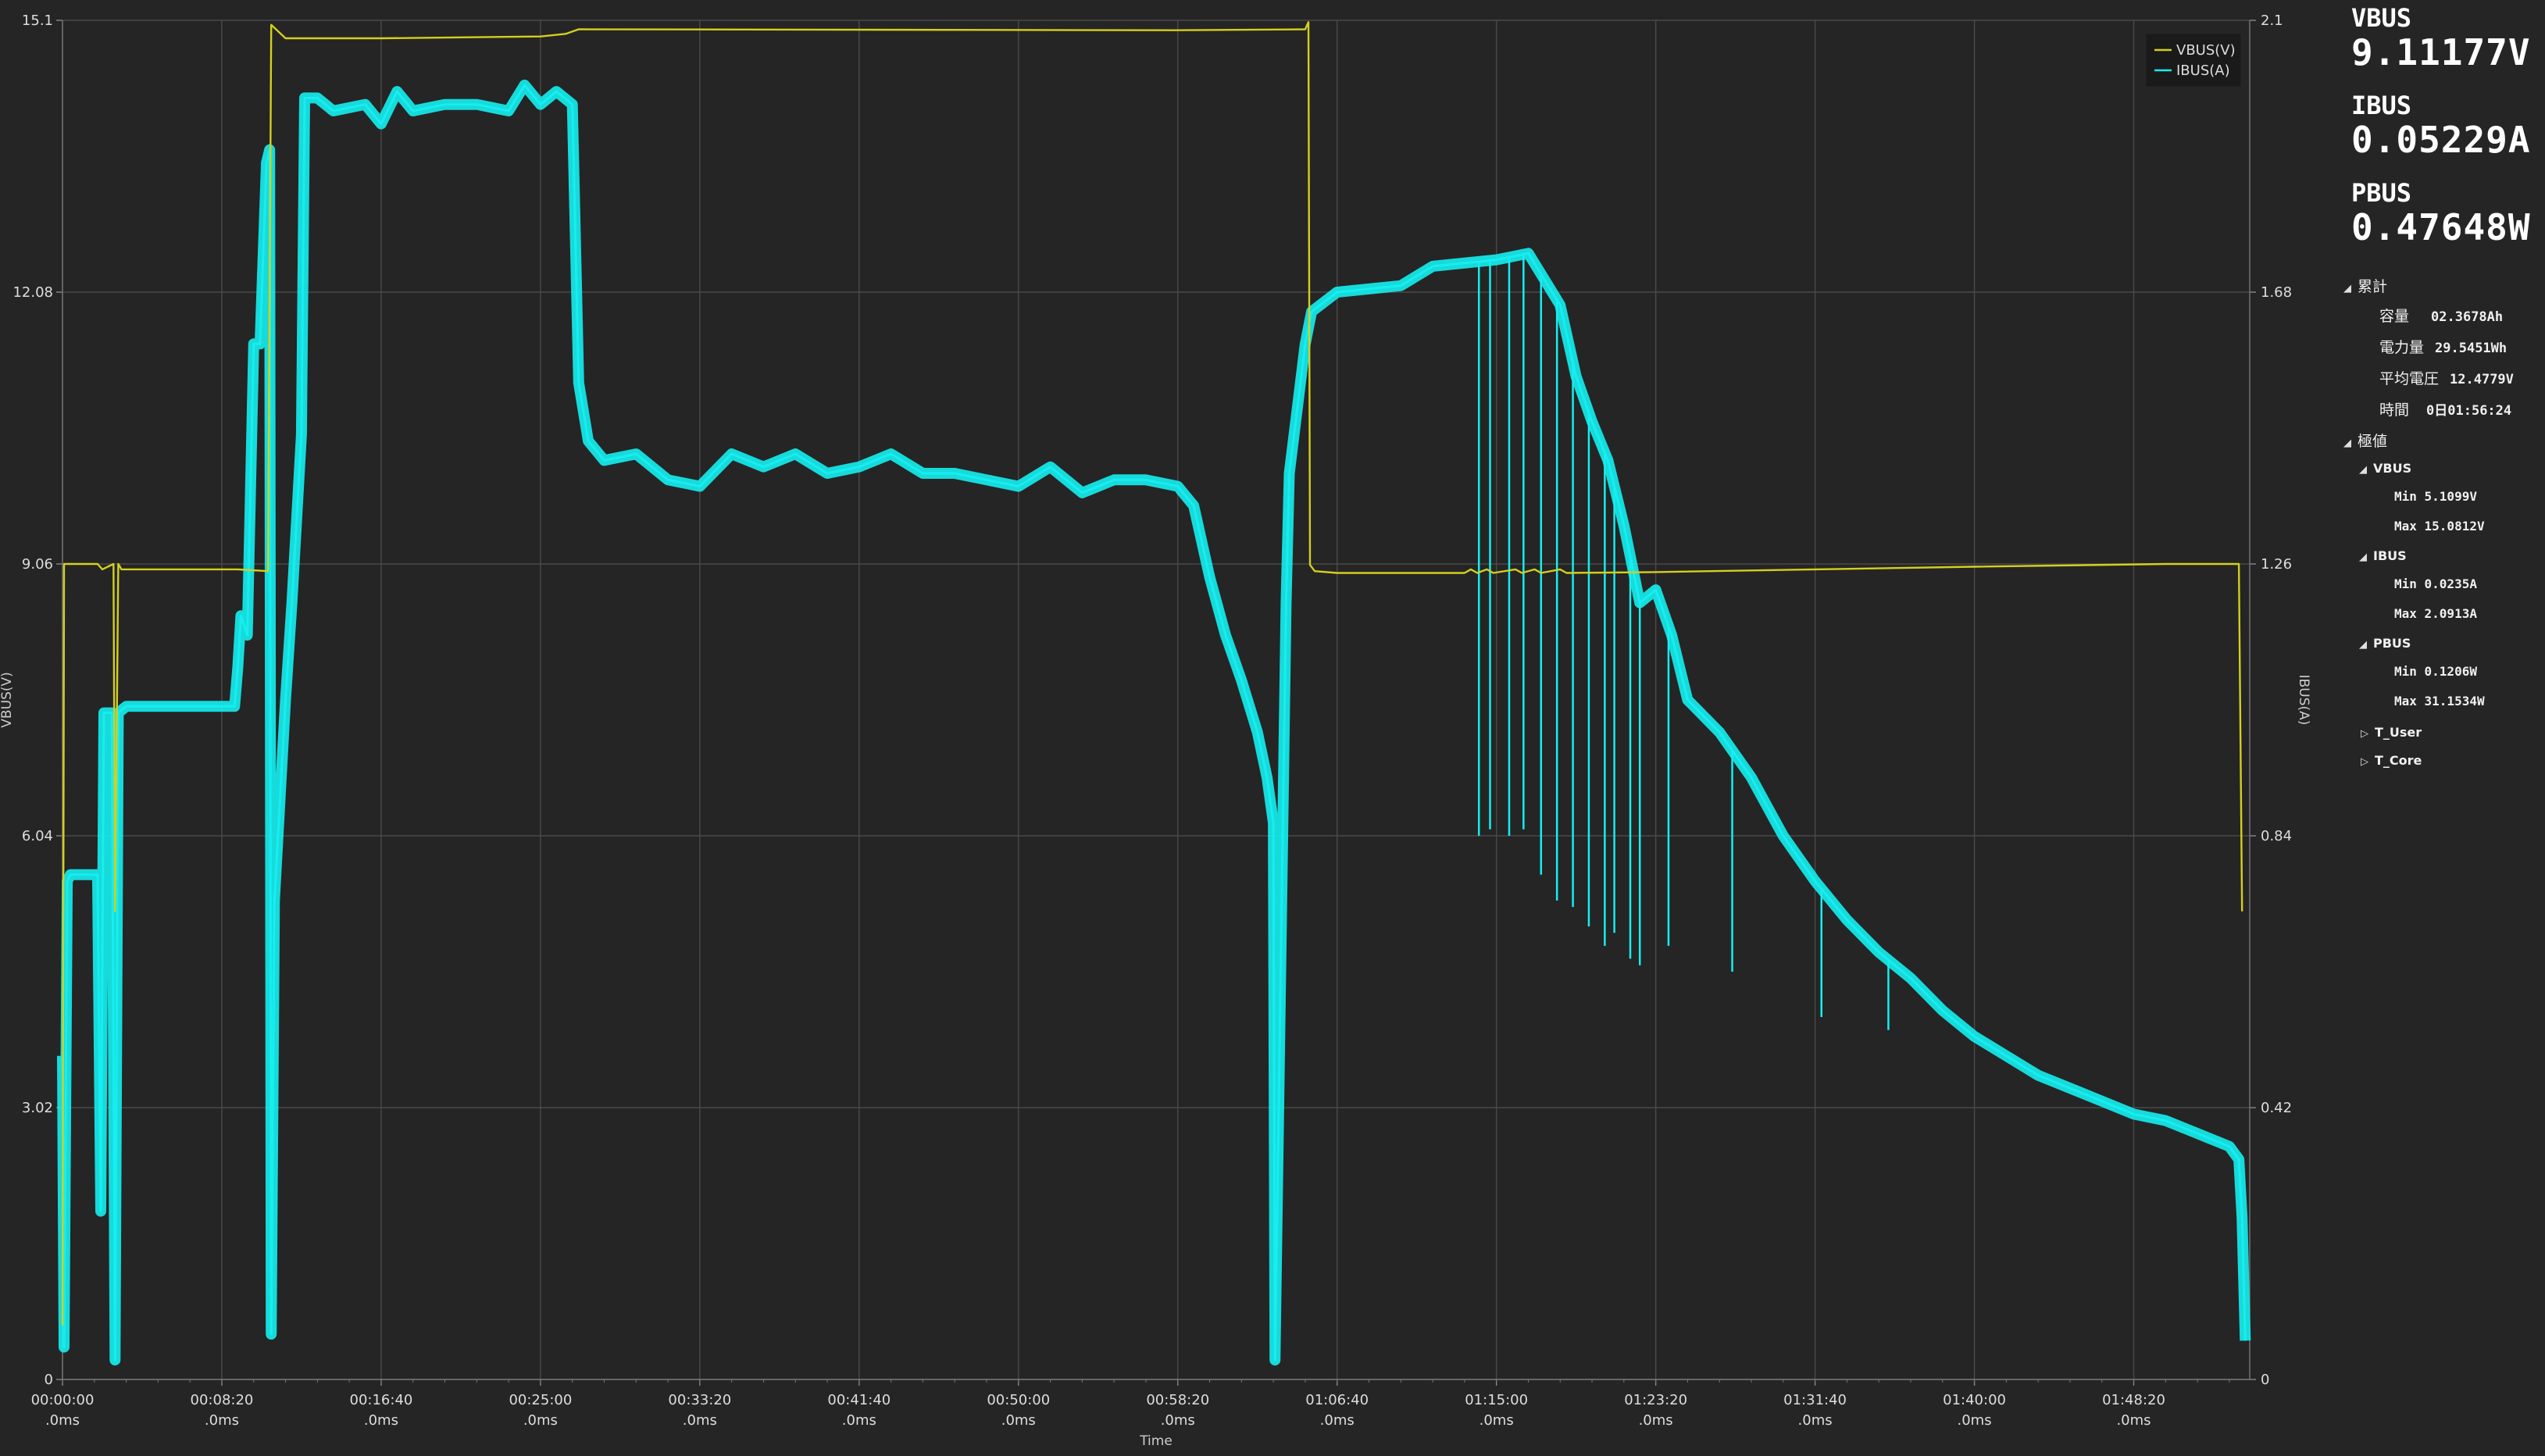 The height and width of the screenshot is (1456, 2545). Describe the element at coordinates (381, 1400) in the screenshot. I see `x-tick-label: 00:16:40` at that location.